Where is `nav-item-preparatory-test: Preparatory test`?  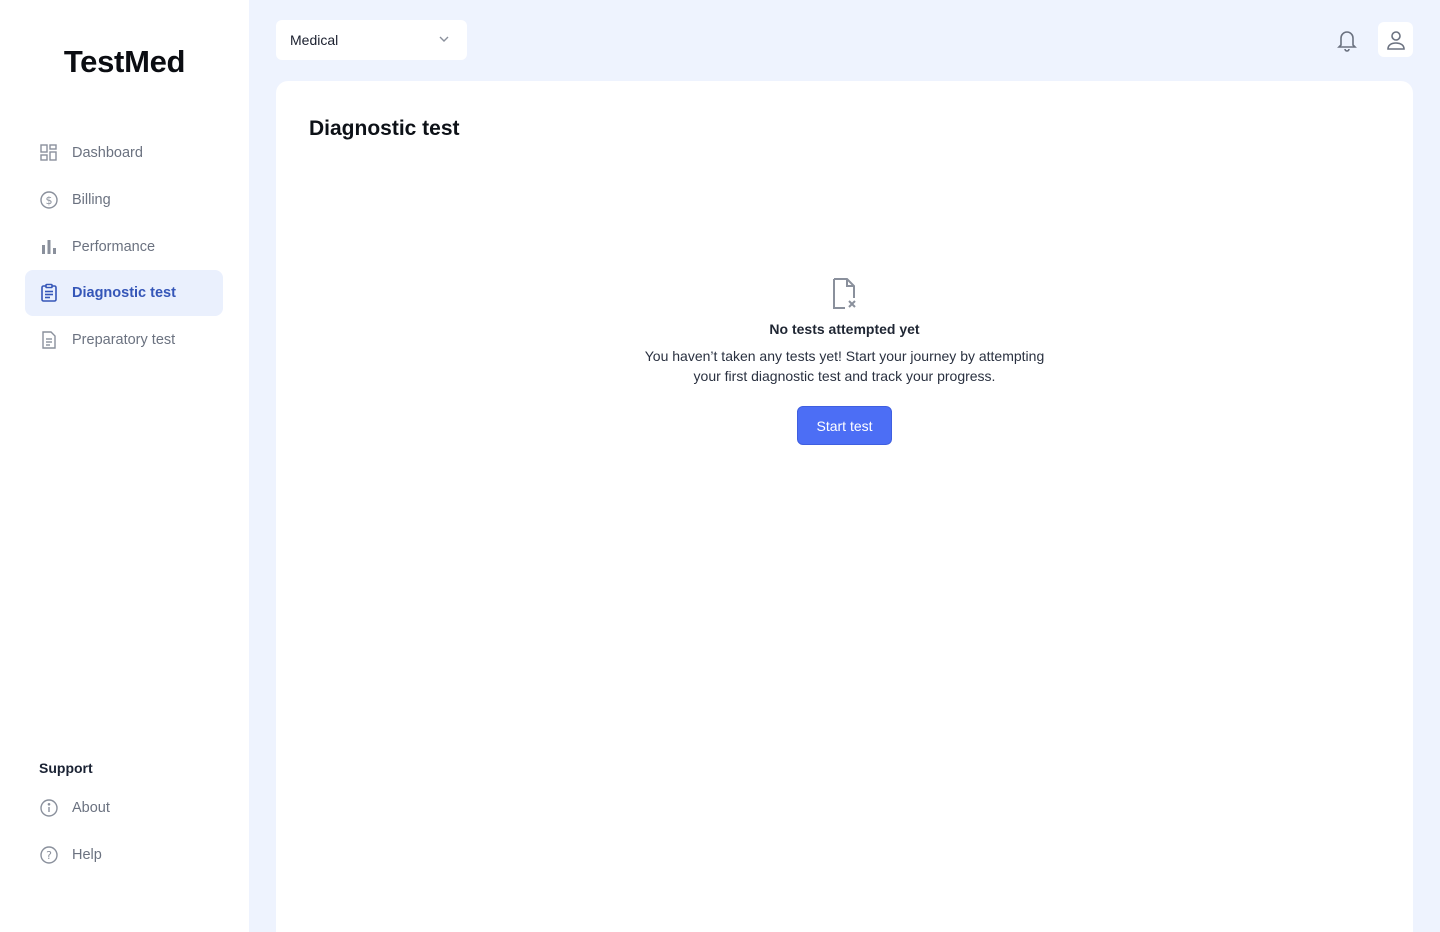
nav-item-preparatory-test: Preparatory test is located at coordinates (124, 340).